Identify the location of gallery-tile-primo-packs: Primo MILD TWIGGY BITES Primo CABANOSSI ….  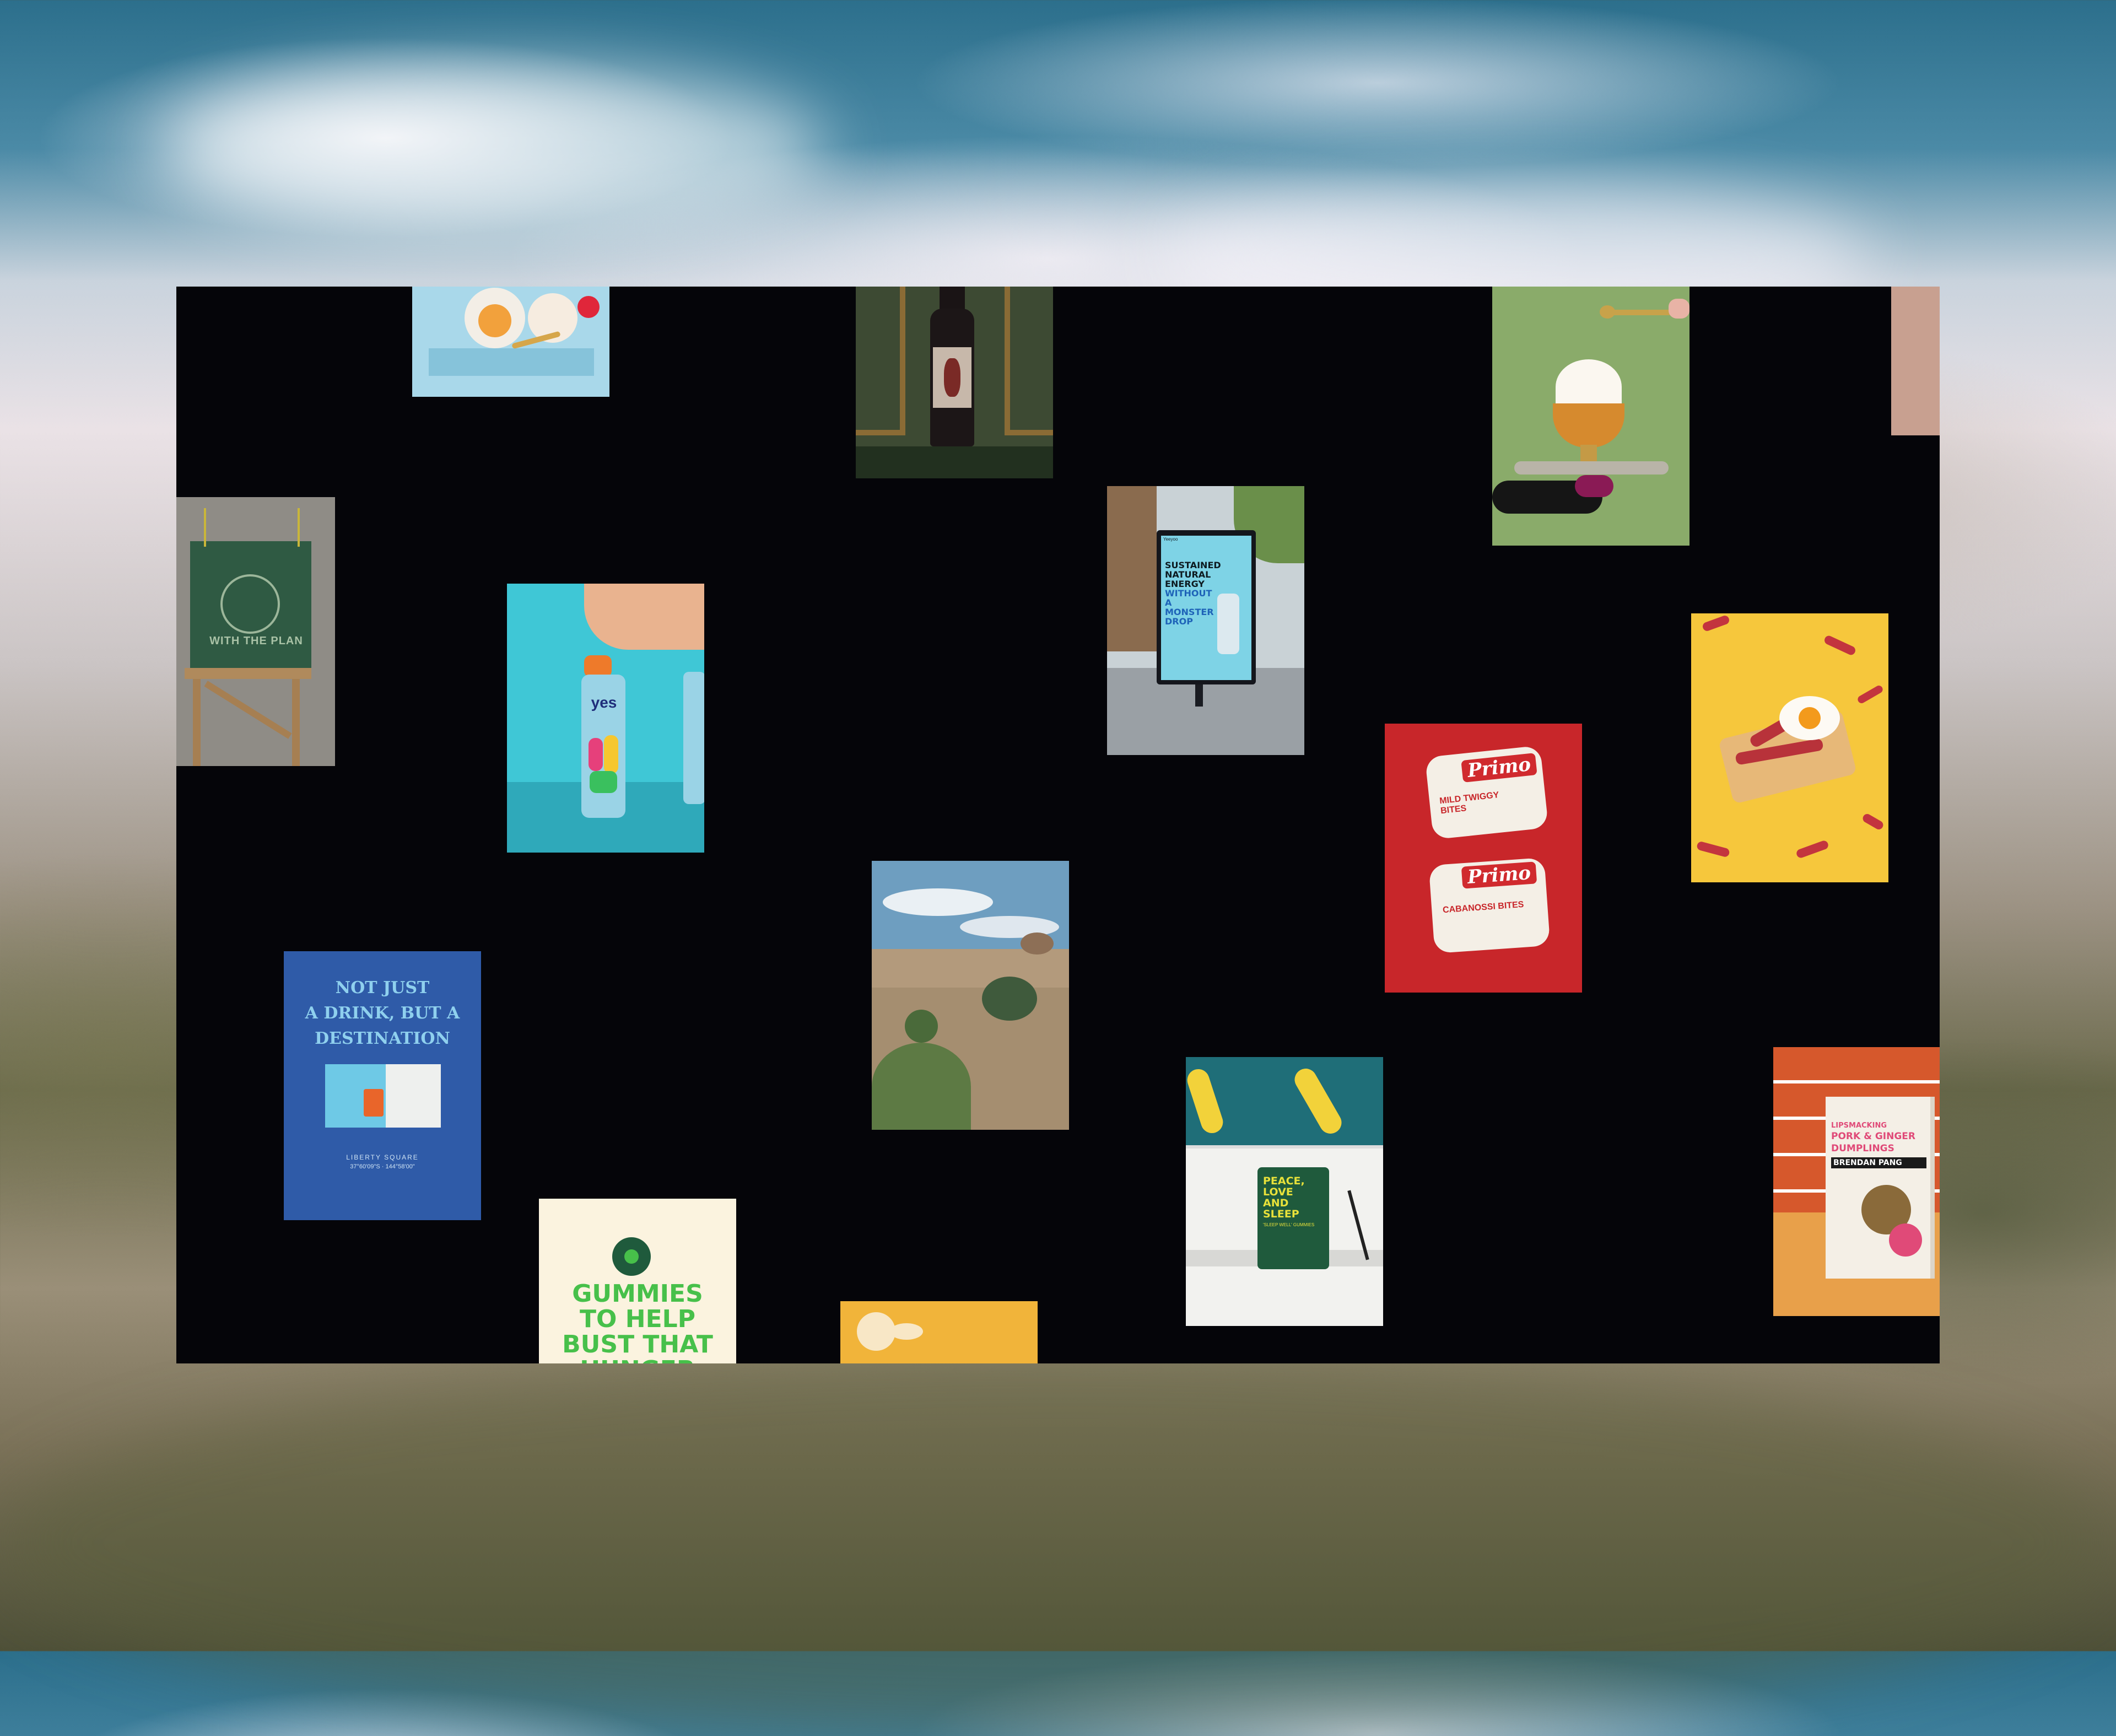
(1483, 858).